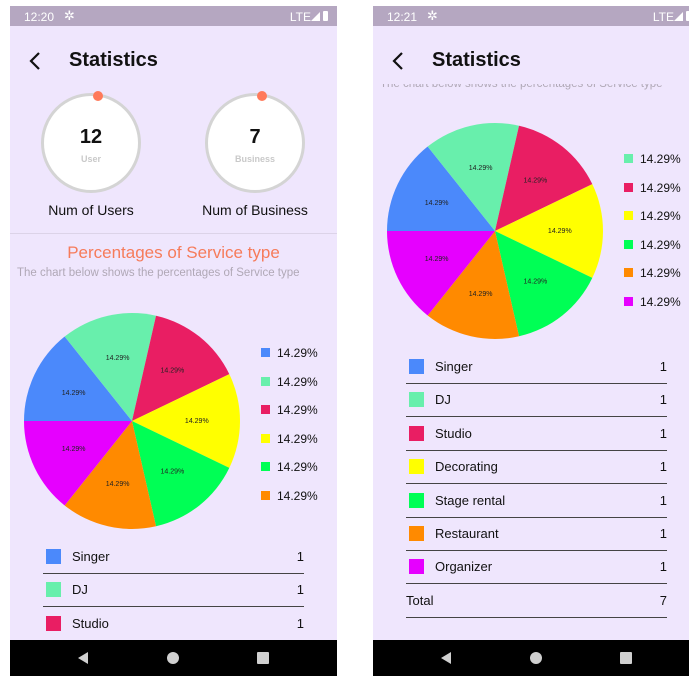 Image resolution: width=689 pixels, height=676 pixels. What do you see at coordinates (173, 252) in the screenshot?
I see `section-title: Percentages of Service type` at bounding box center [173, 252].